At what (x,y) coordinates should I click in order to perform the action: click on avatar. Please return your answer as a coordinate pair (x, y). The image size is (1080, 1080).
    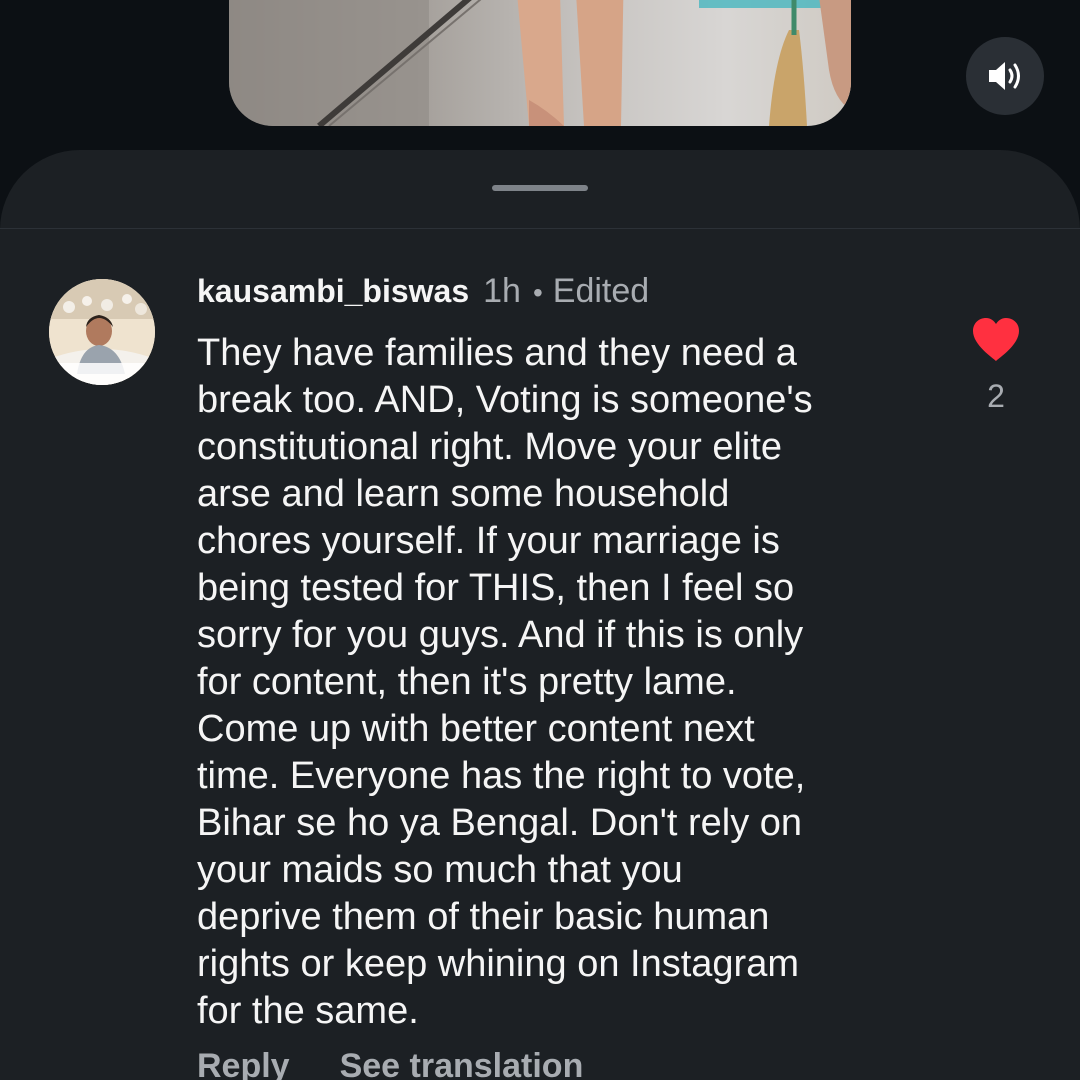
    Looking at the image, I should click on (102, 332).